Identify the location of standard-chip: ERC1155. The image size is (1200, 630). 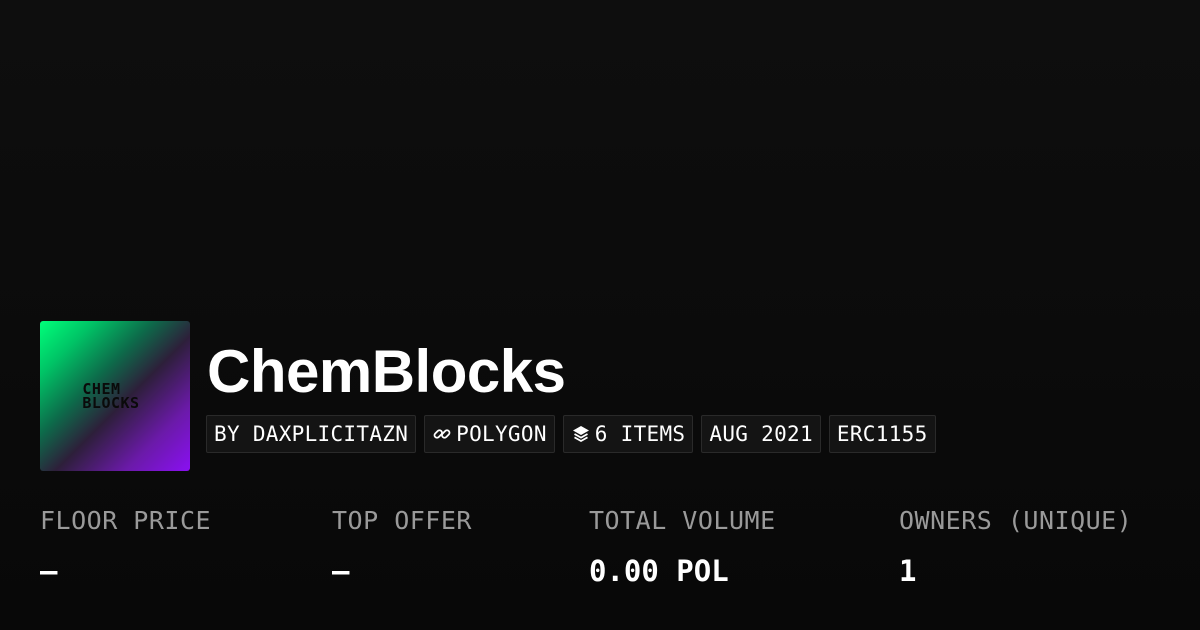
(882, 434).